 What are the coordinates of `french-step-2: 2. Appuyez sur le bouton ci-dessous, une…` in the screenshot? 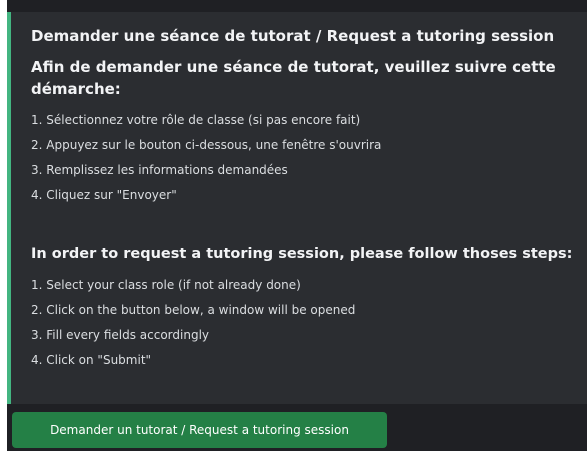 It's located at (206, 145).